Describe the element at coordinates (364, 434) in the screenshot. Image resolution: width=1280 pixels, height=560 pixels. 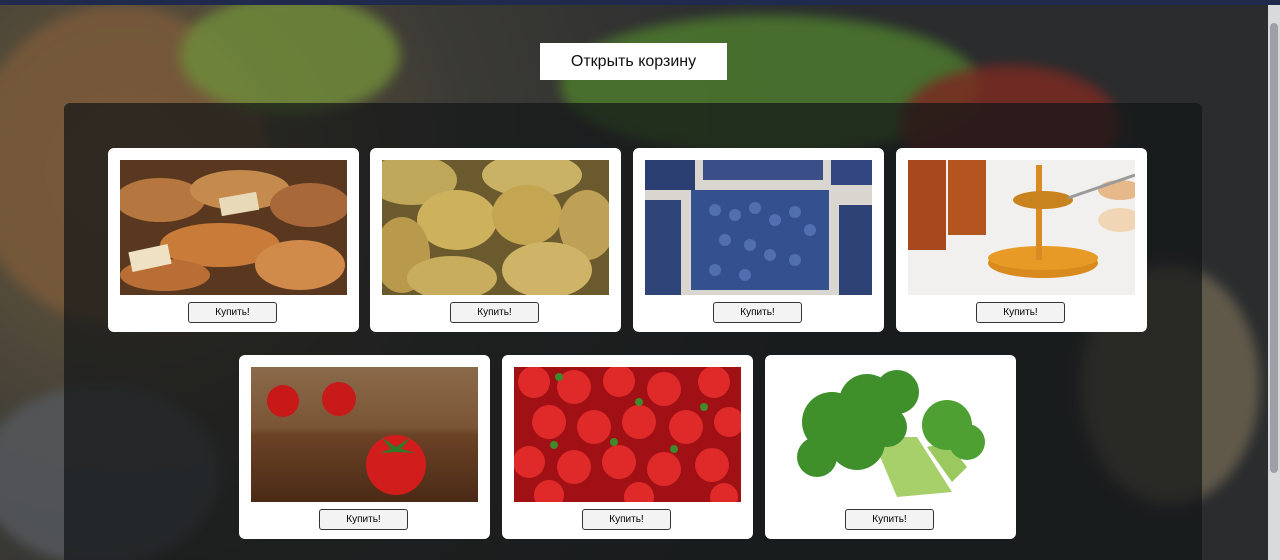
I see `tomatoes-image` at that location.